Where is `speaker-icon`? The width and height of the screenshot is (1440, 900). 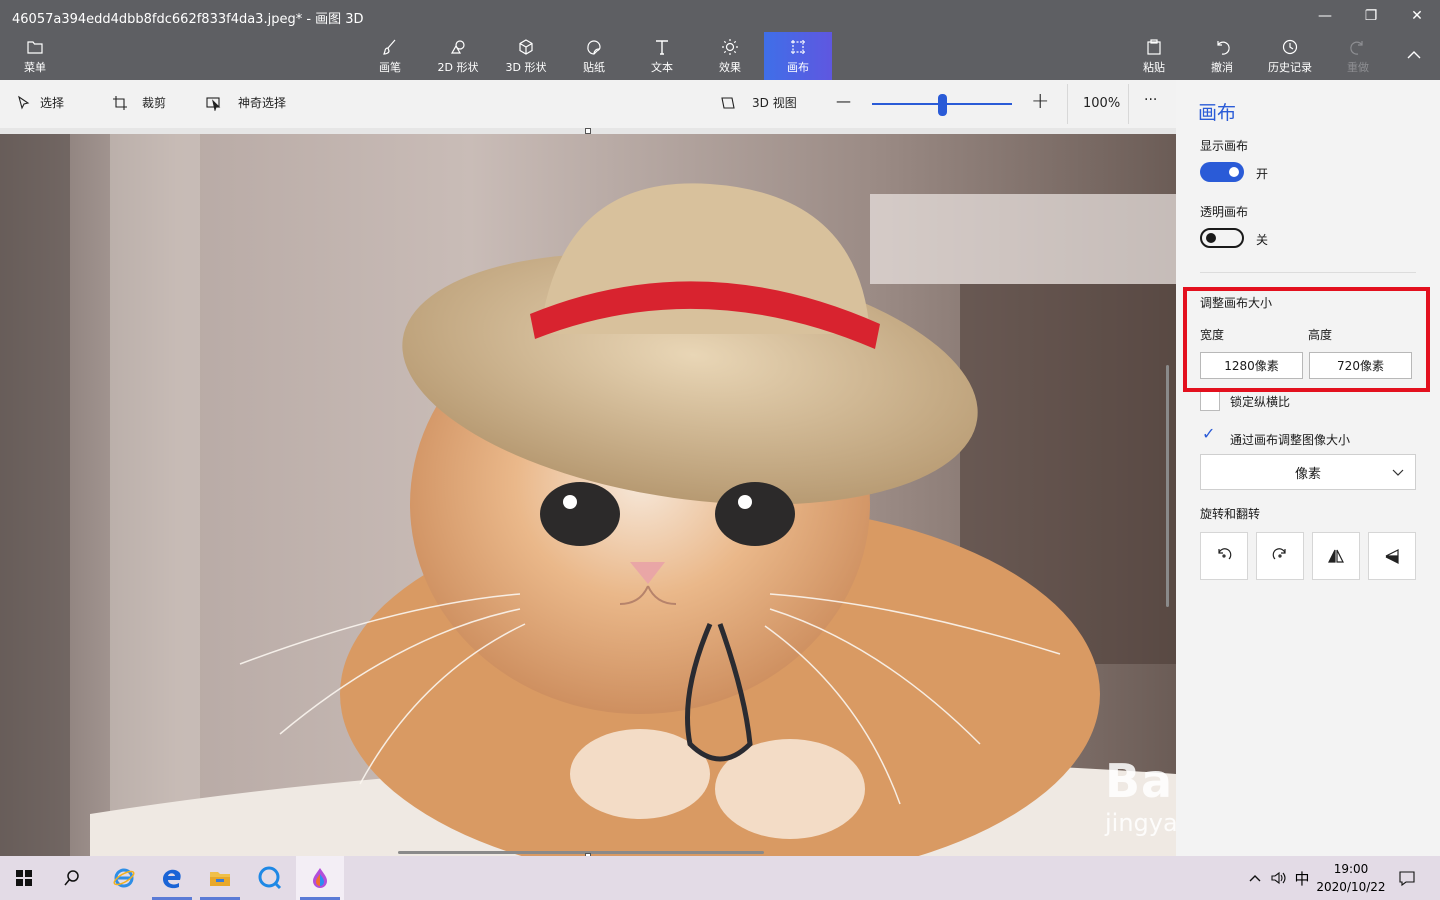
speaker-icon is located at coordinates (1278, 878).